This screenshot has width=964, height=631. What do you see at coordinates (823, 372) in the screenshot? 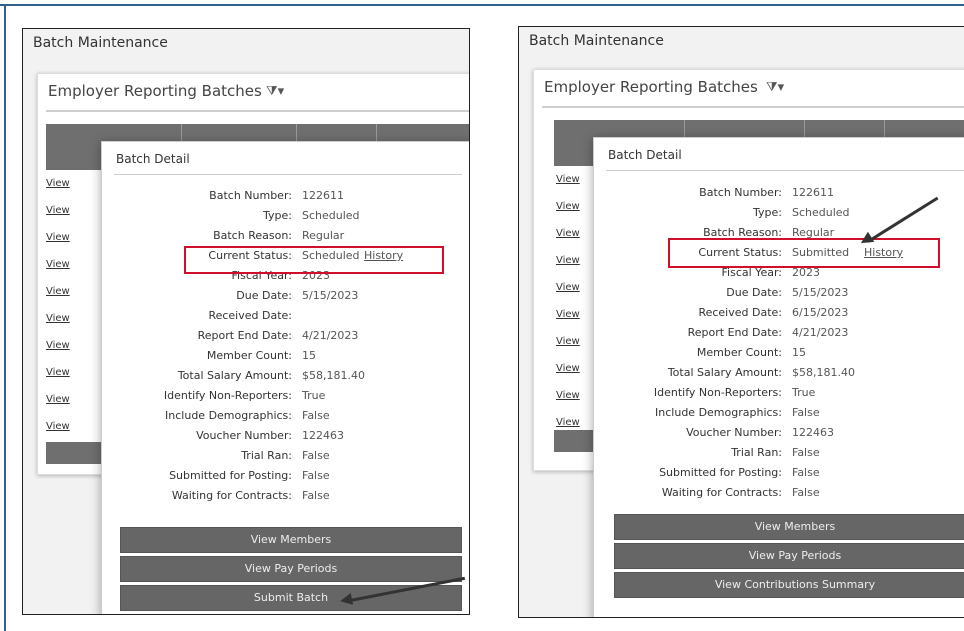
I see `field-value: $58,181.40` at bounding box center [823, 372].